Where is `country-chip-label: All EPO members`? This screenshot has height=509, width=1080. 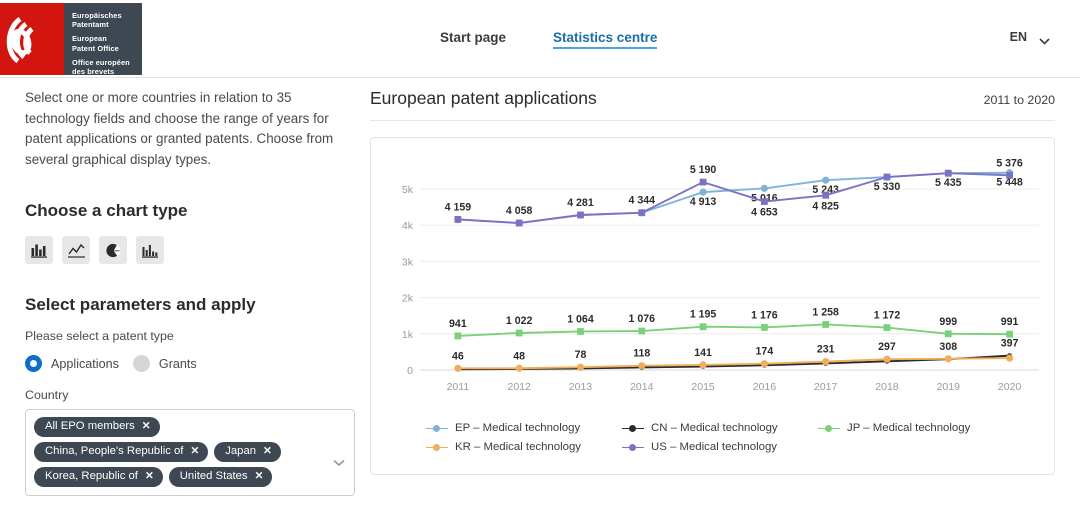
country-chip-label: All EPO members is located at coordinates (90, 426).